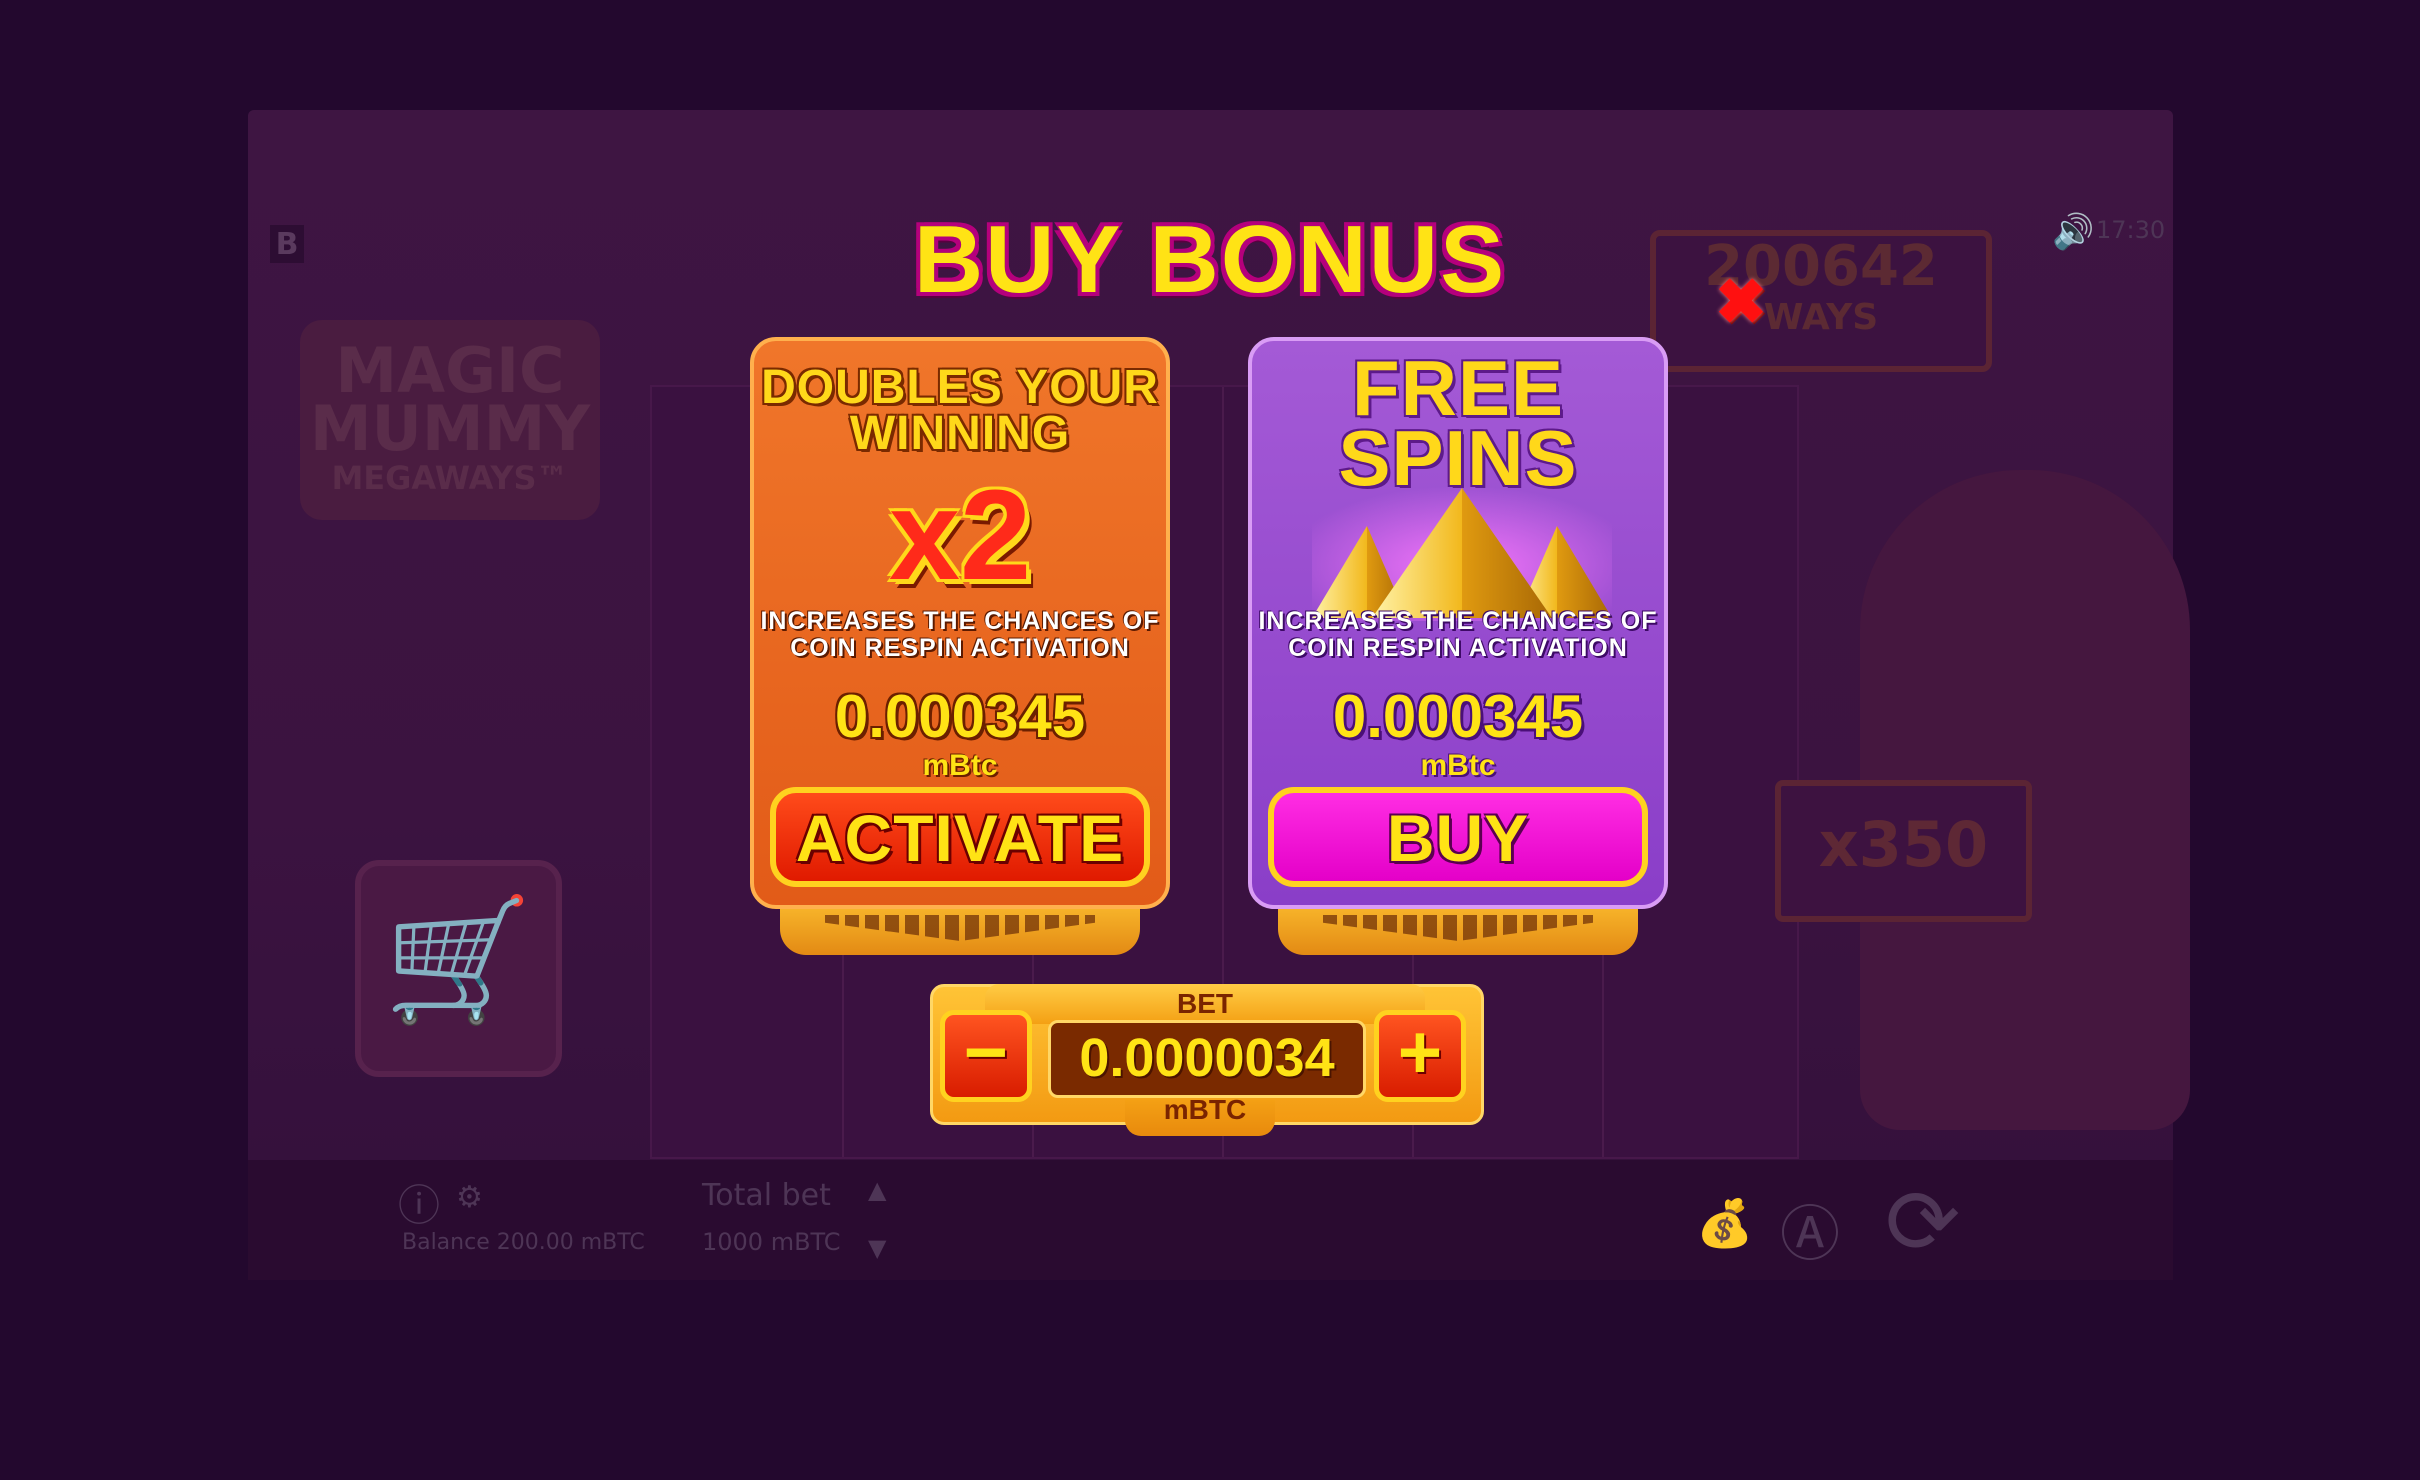  I want to click on sound-icon: 🔊, so click(2073, 232).